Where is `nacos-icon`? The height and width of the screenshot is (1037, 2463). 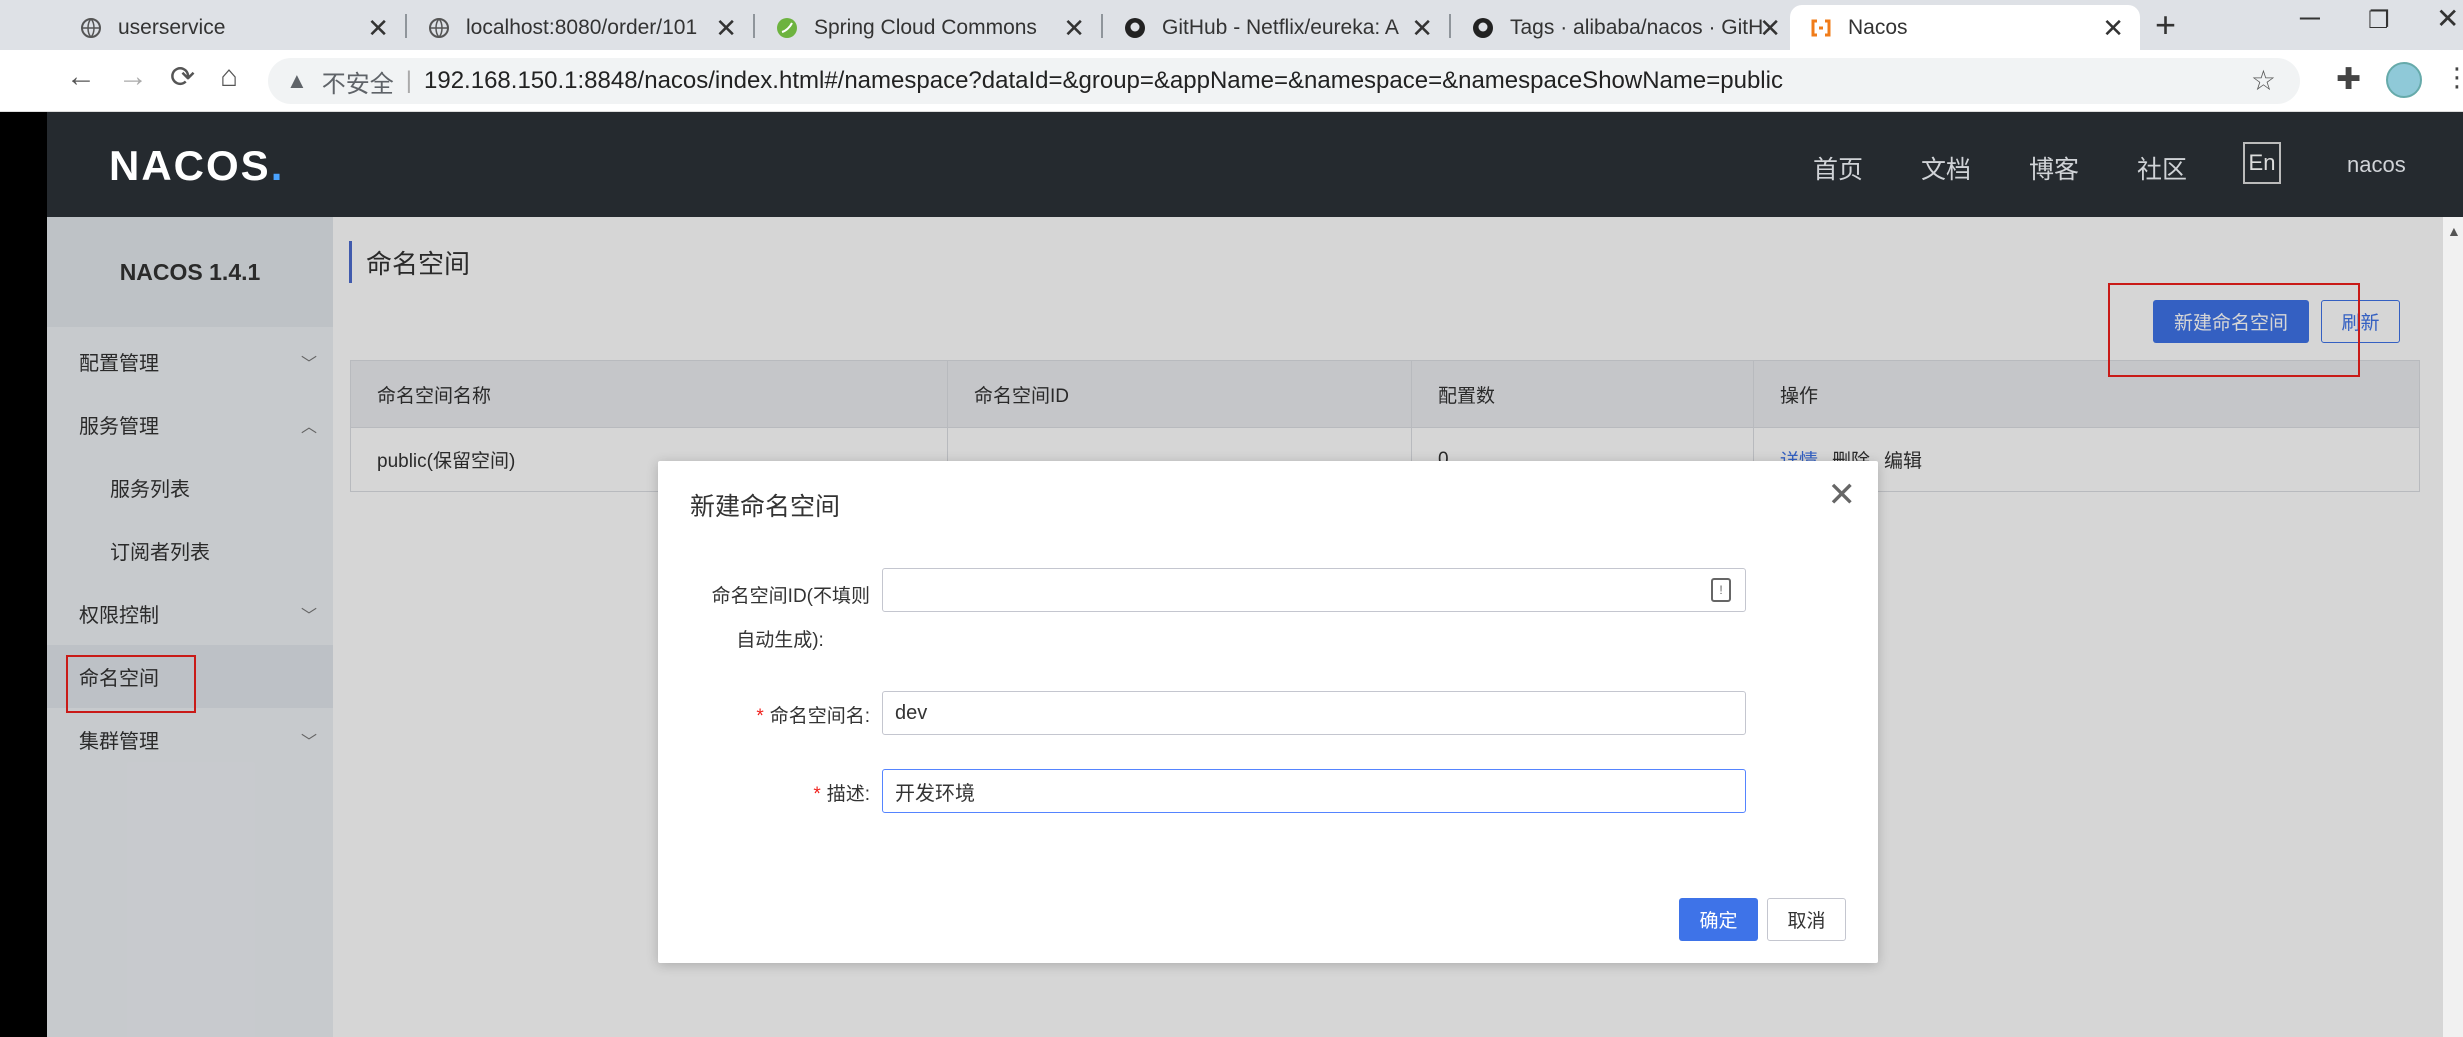 nacos-icon is located at coordinates (1821, 28).